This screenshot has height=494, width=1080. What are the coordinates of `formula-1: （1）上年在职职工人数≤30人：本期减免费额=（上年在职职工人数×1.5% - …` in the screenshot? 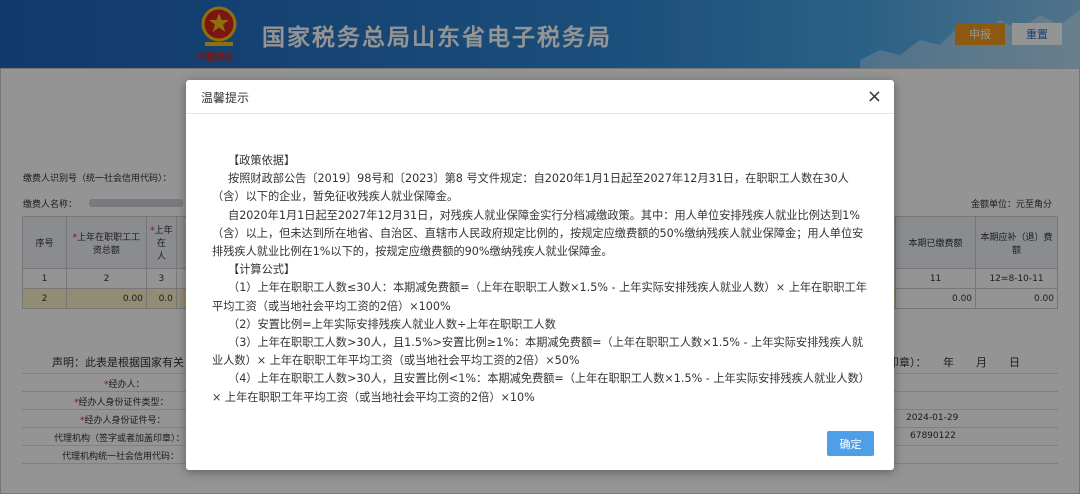 It's located at (539, 297).